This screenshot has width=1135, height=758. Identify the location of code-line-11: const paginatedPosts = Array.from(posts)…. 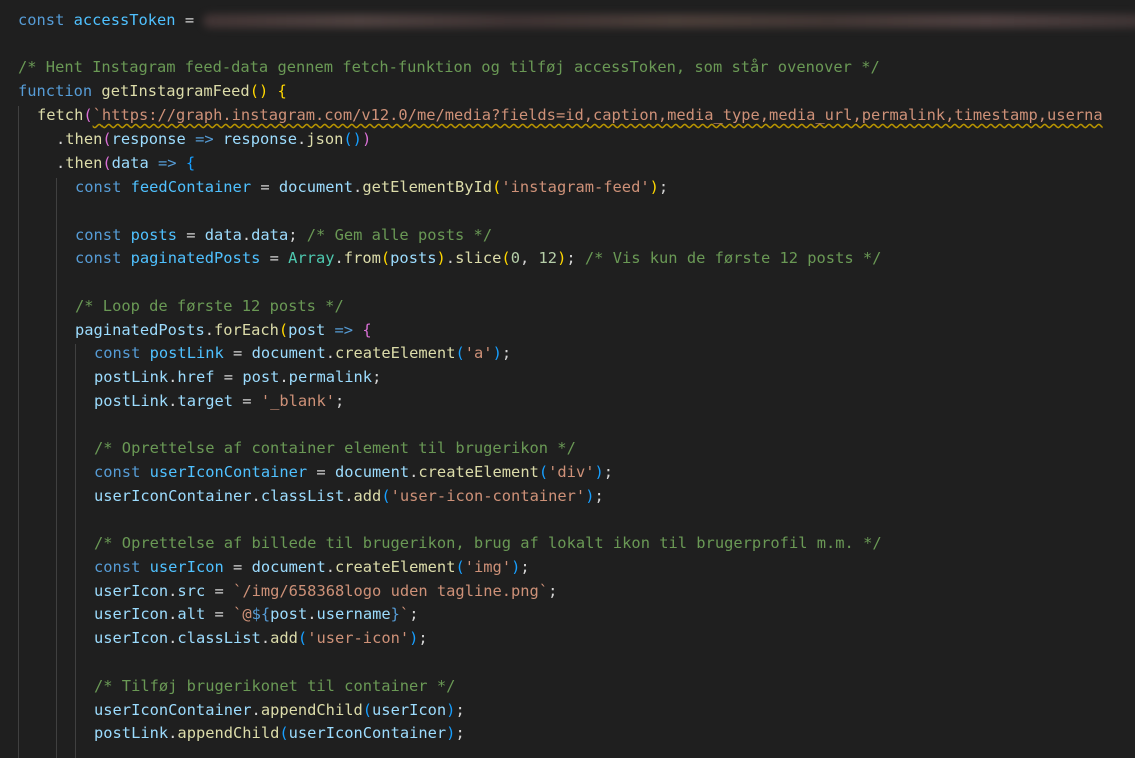
(478, 258).